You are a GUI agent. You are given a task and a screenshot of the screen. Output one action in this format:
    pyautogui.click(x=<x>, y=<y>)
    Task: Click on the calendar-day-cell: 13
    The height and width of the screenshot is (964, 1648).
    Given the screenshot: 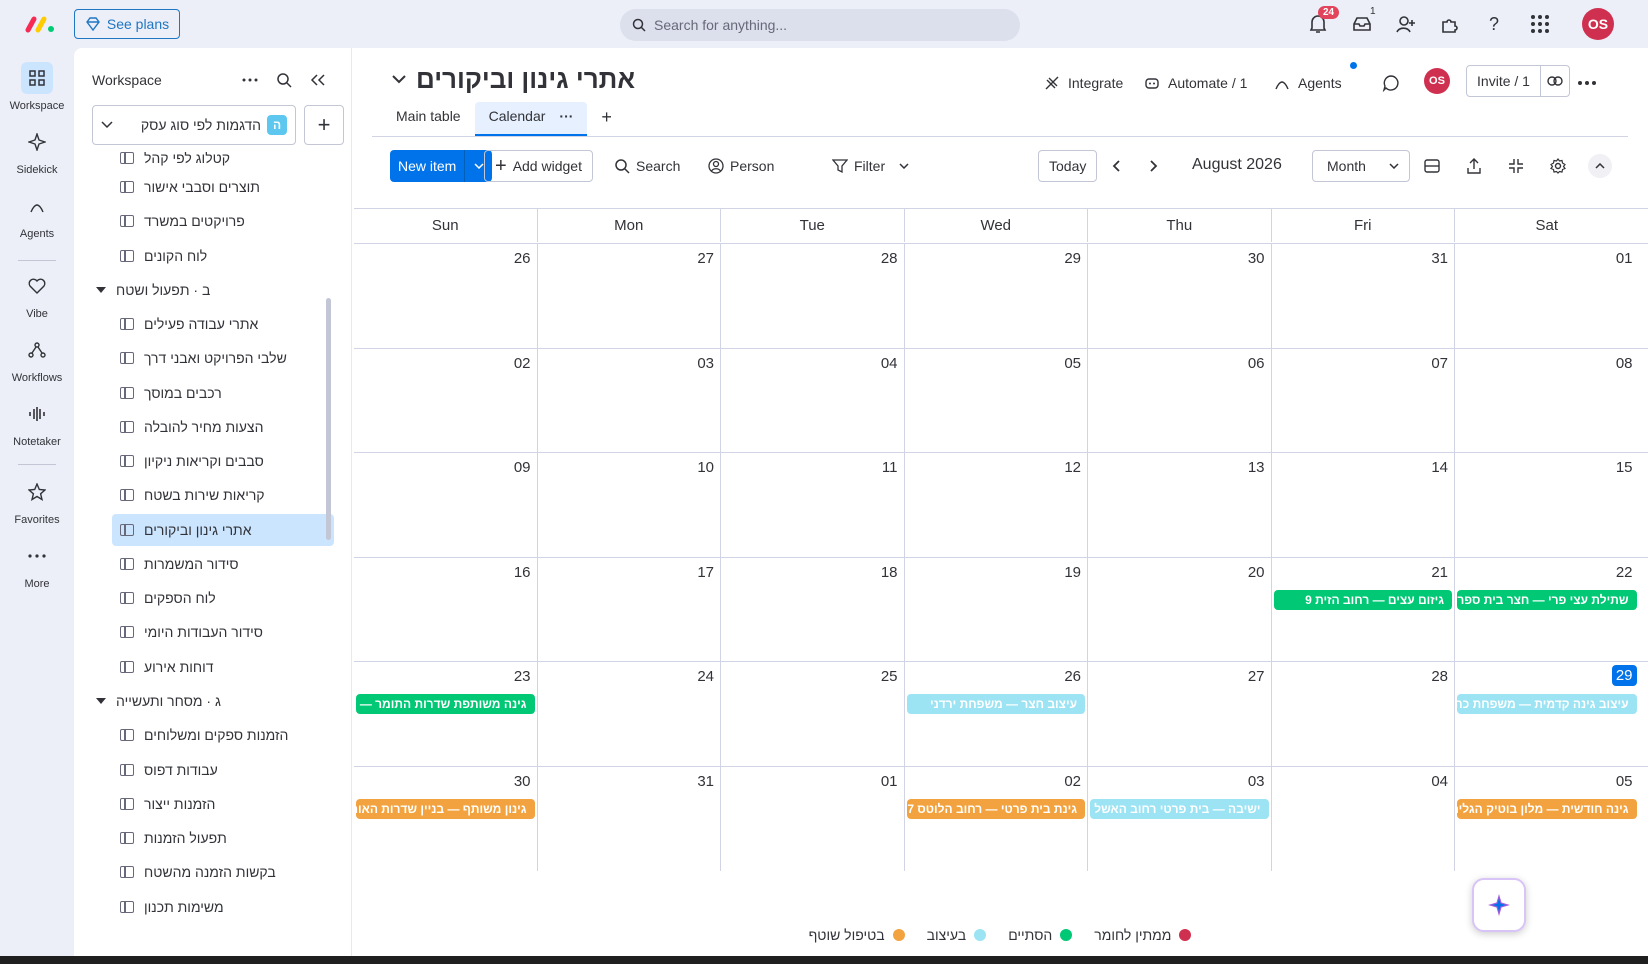 What is the action you would take?
    pyautogui.click(x=1180, y=505)
    